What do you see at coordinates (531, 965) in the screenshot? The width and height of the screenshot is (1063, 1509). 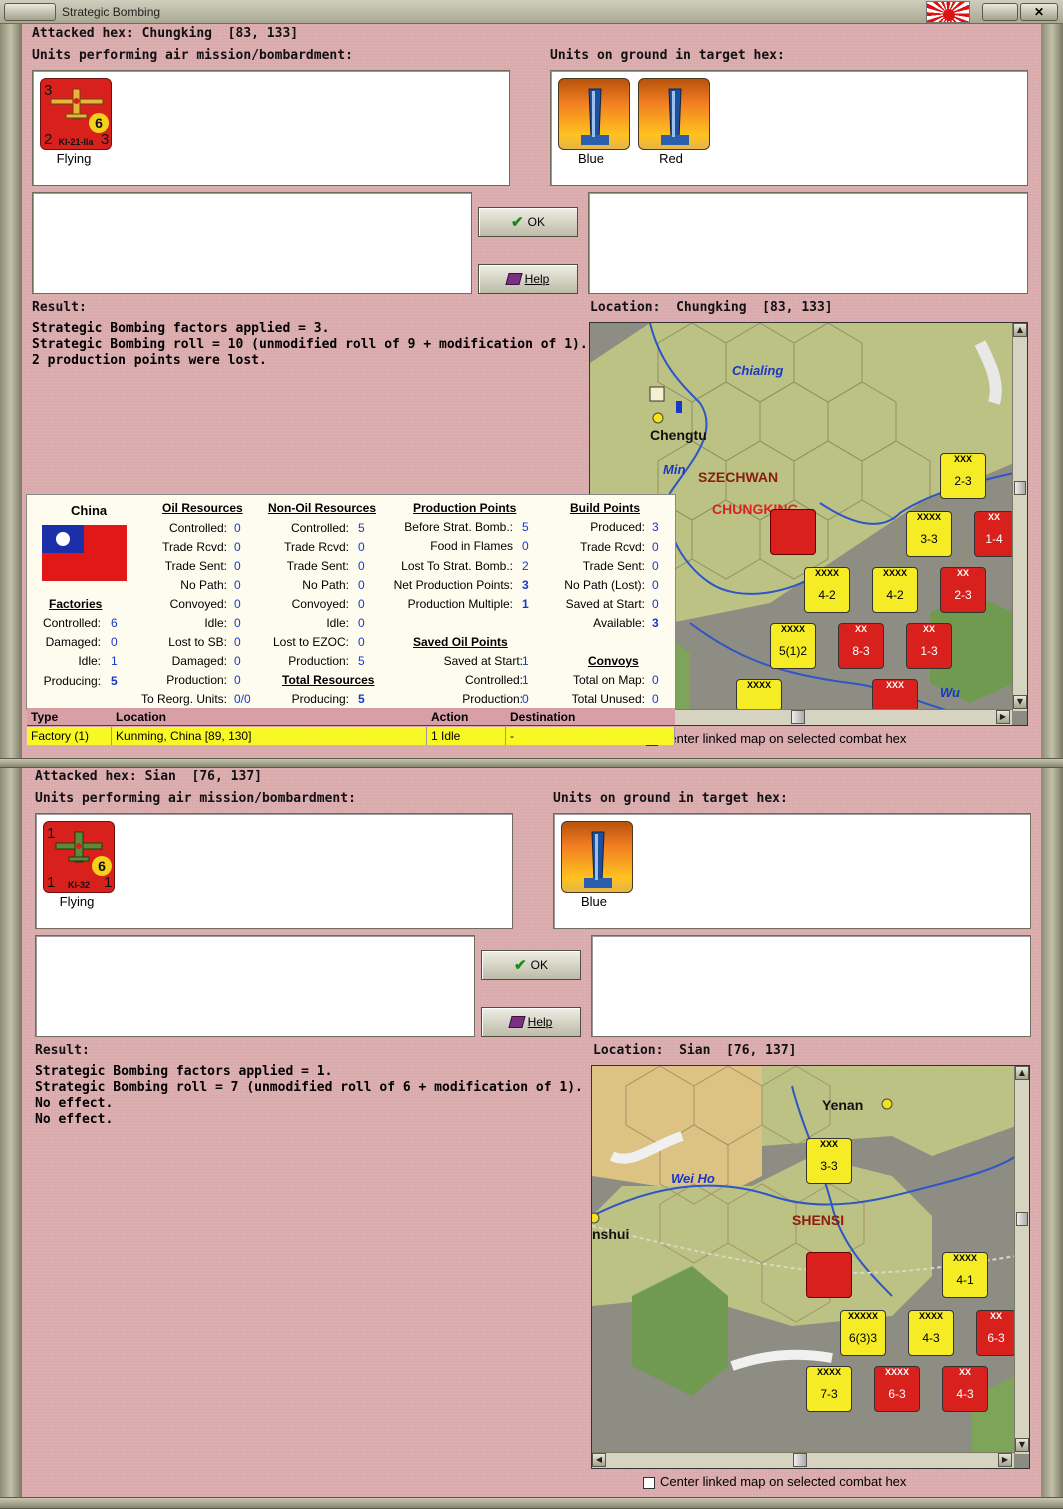 I see `bottom-ok-button: ✔ OK` at bounding box center [531, 965].